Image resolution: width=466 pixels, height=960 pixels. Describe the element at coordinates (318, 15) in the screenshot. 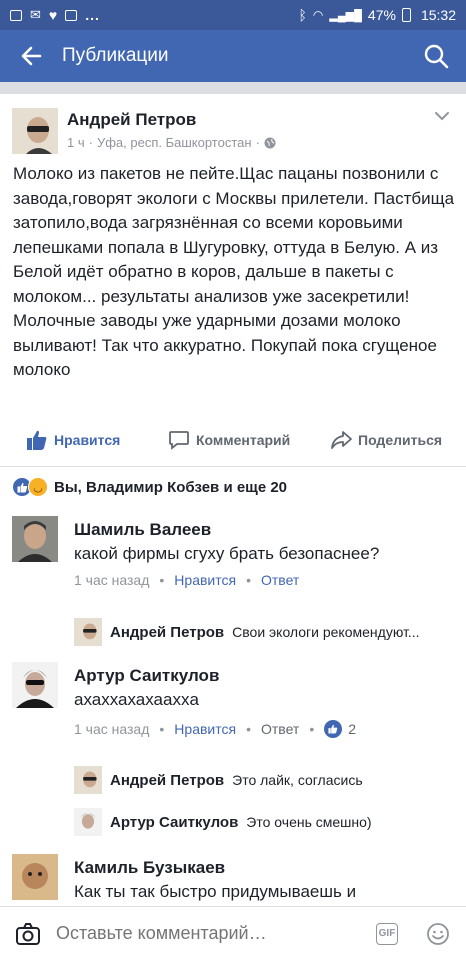

I see `wifi-icon: ◠` at that location.